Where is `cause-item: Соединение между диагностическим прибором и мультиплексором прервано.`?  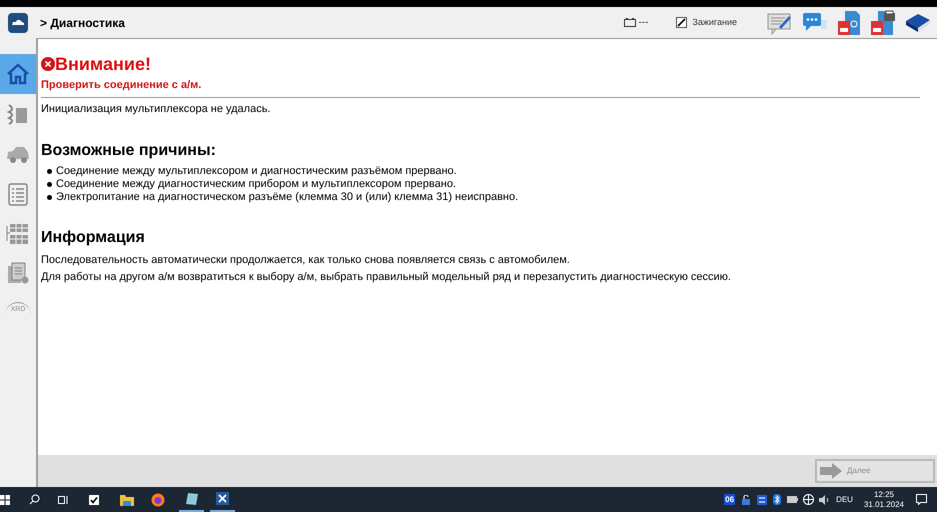
cause-item: Соединение между диагностическим прибором и мультиплексором прервано. is located at coordinates (256, 184).